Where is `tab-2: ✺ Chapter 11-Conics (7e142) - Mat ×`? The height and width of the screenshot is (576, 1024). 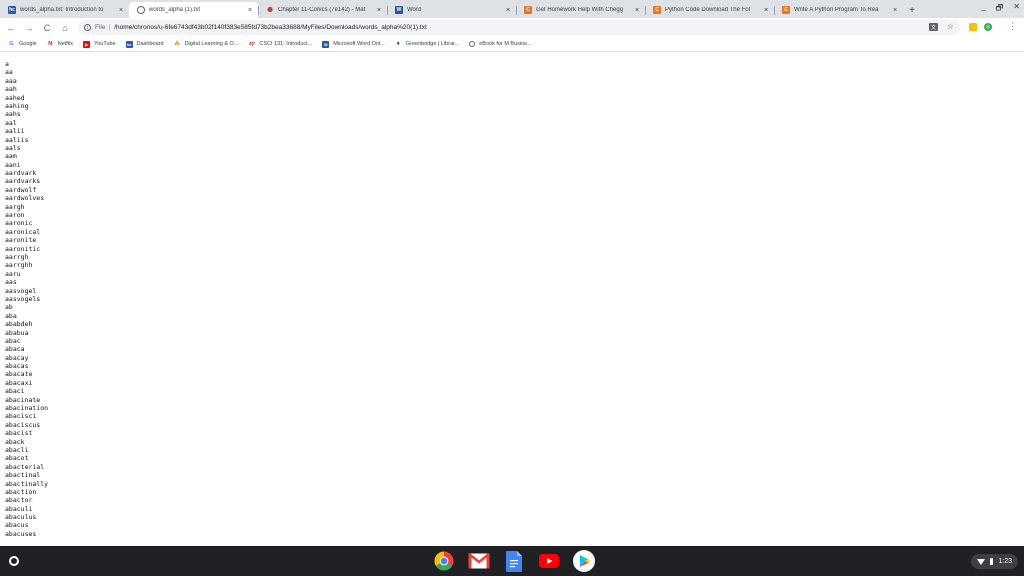 tab-2: ✺ Chapter 11-Conics (7e142) - Mat × is located at coordinates (322, 10).